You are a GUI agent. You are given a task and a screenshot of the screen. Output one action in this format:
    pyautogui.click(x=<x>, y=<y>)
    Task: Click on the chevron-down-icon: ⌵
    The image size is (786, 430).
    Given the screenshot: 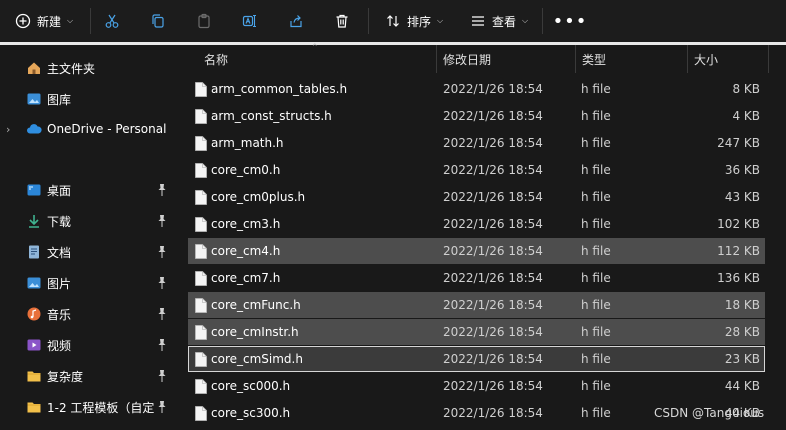 What is the action you would take?
    pyautogui.click(x=70, y=20)
    